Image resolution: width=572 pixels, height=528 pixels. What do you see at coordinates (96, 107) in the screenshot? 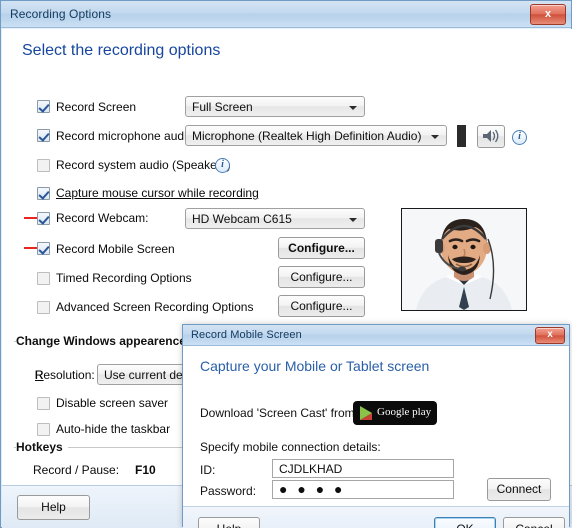
I see `label-record-screen: Record Screen` at bounding box center [96, 107].